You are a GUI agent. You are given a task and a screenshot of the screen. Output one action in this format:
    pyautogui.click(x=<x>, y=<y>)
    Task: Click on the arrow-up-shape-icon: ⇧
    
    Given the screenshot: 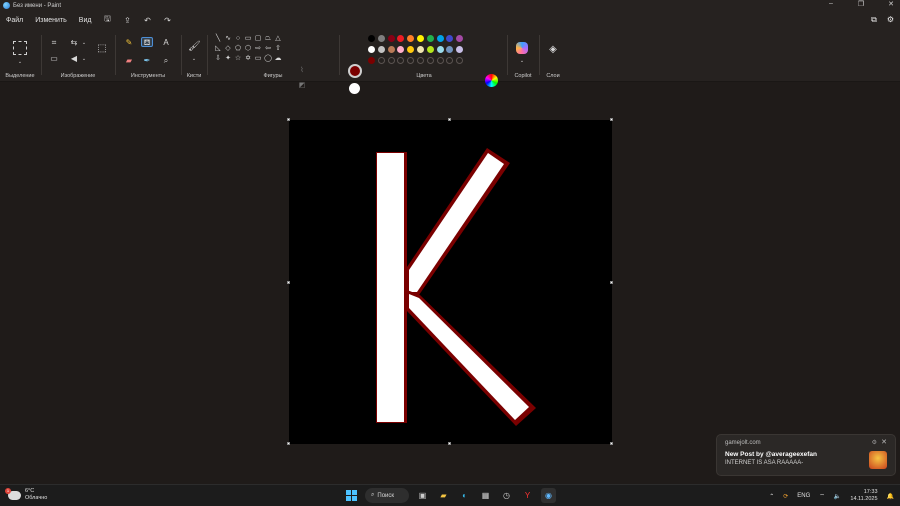 What is the action you would take?
    pyautogui.click(x=278, y=49)
    